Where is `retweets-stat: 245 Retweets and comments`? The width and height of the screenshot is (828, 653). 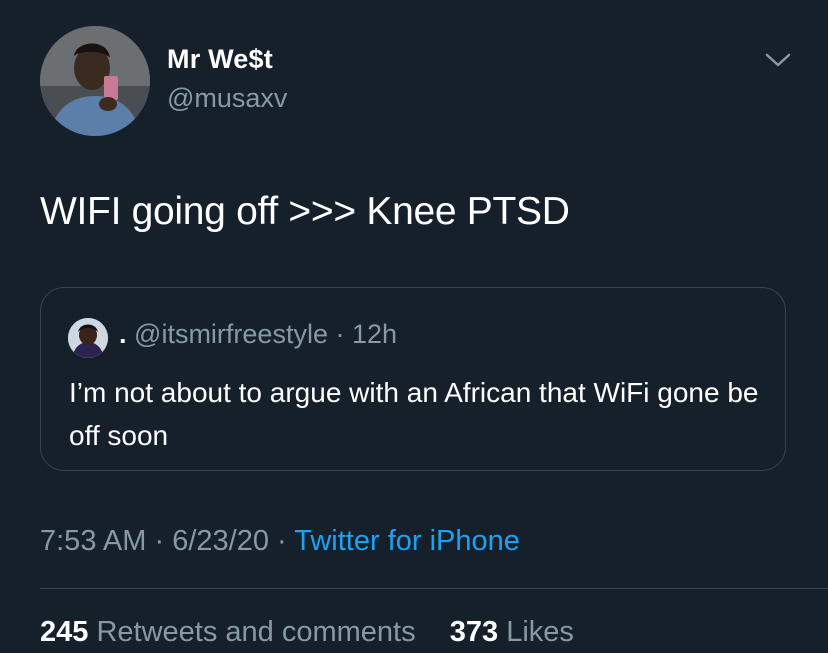
retweets-stat: 245 Retweets and comments is located at coordinates (232, 632).